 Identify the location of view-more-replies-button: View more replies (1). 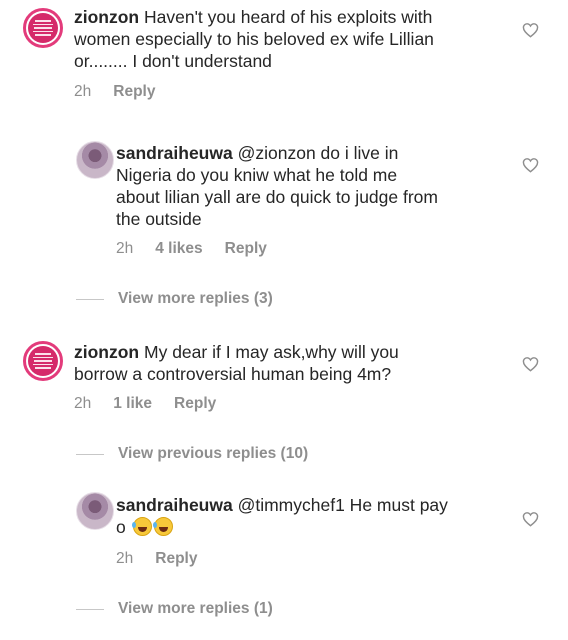
(174, 609).